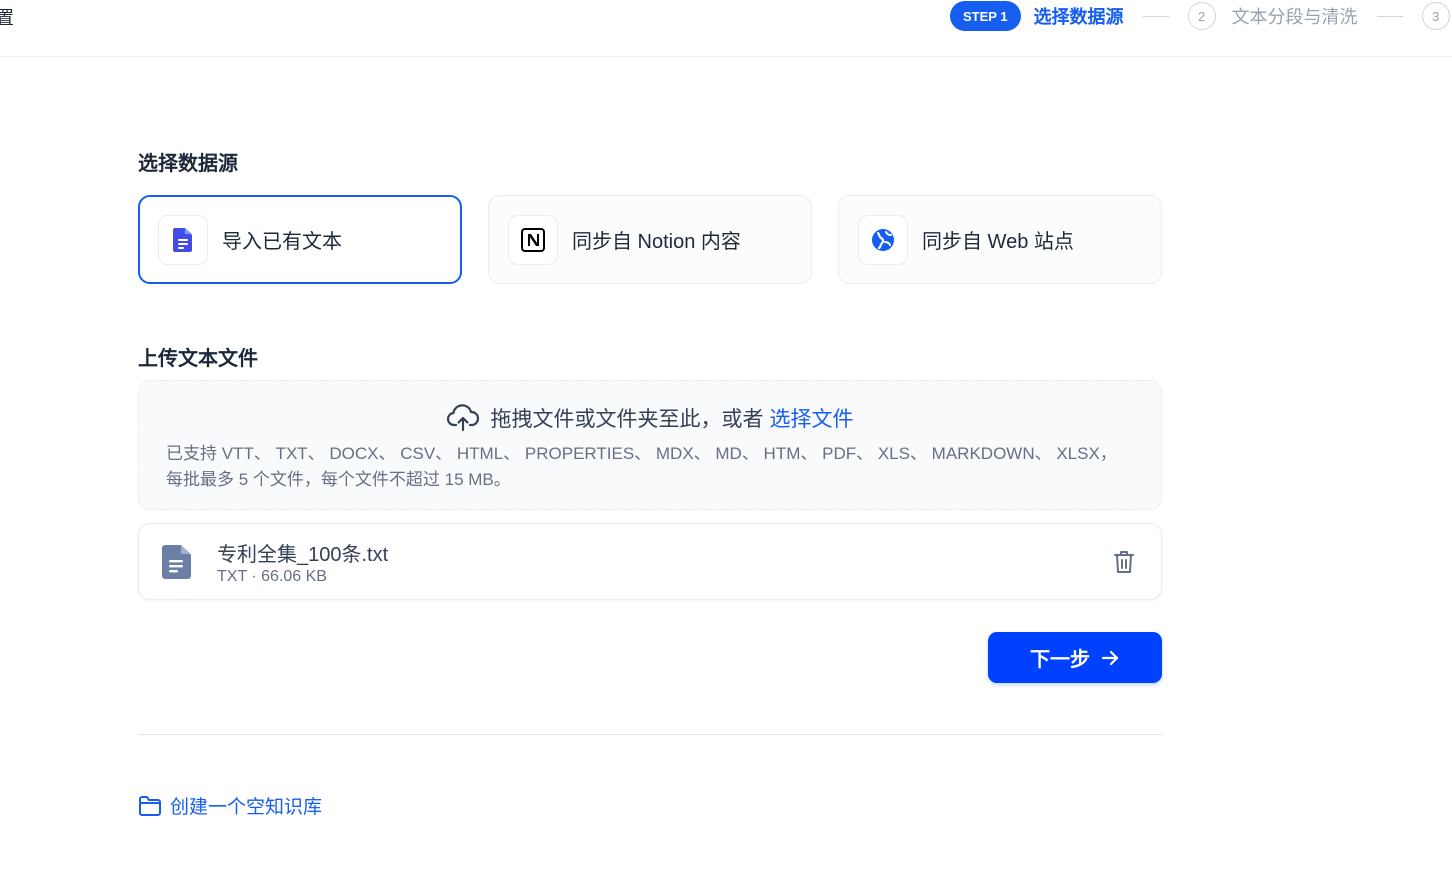  Describe the element at coordinates (627, 419) in the screenshot. I see `dropzone-text: 拖拽文件或文件夹至此，或者` at that location.